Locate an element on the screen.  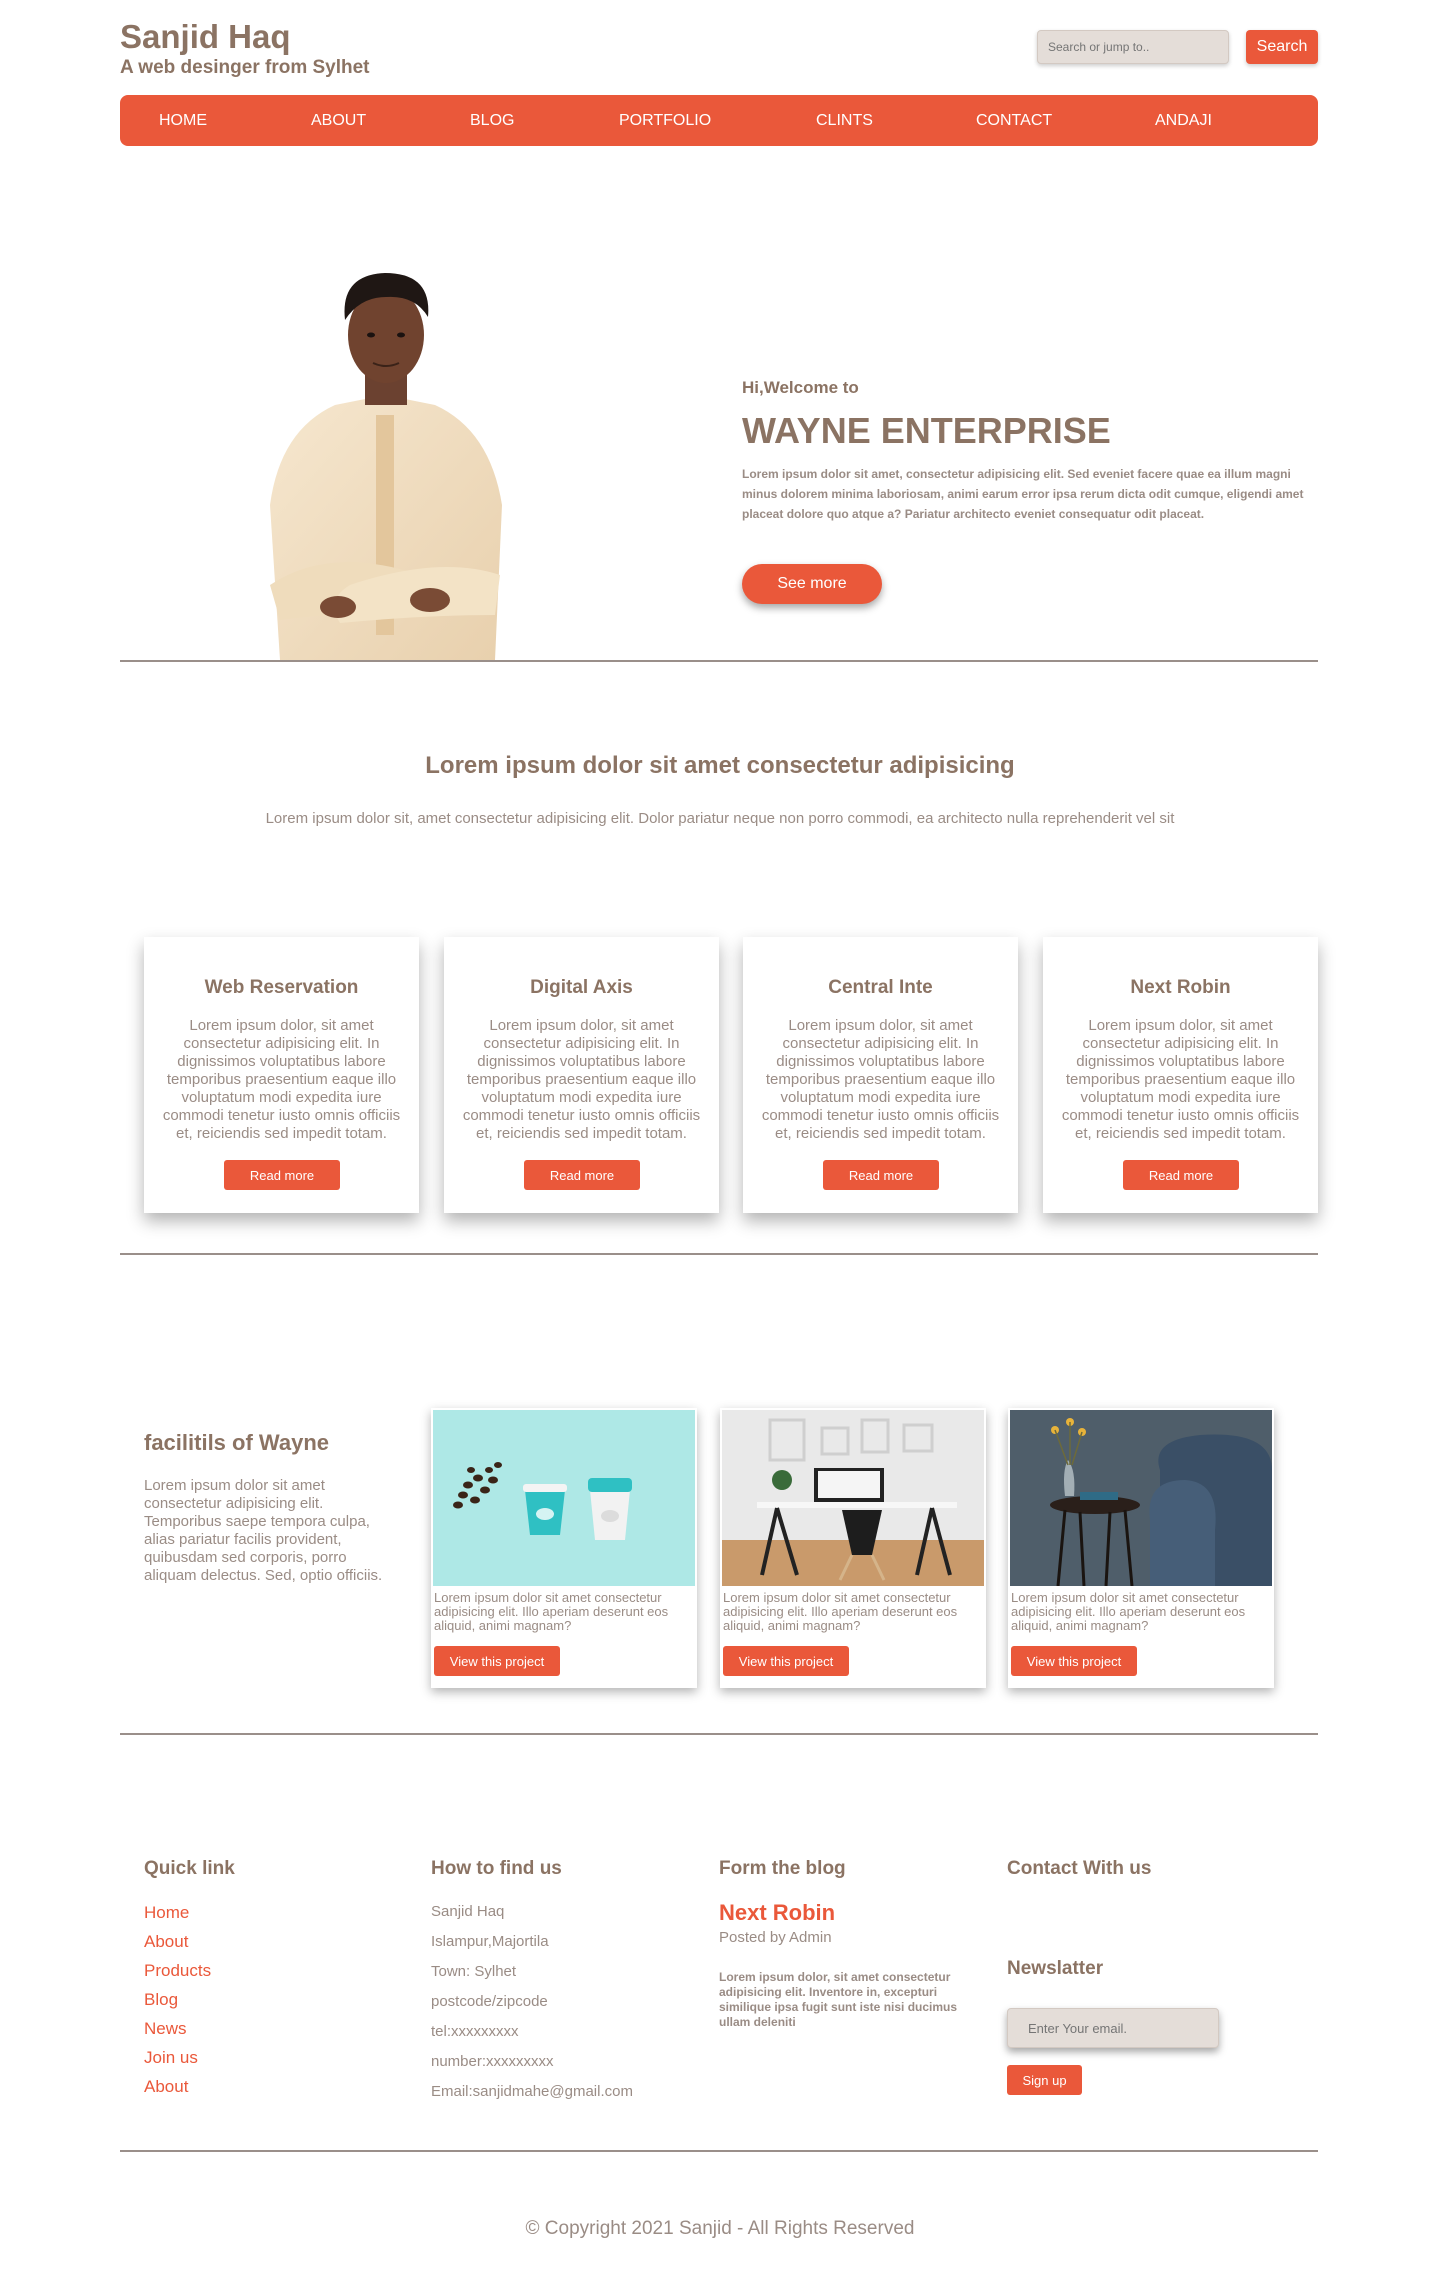
email-line: Email:sanjidmahe@gmail.com is located at coordinates (532, 2091).